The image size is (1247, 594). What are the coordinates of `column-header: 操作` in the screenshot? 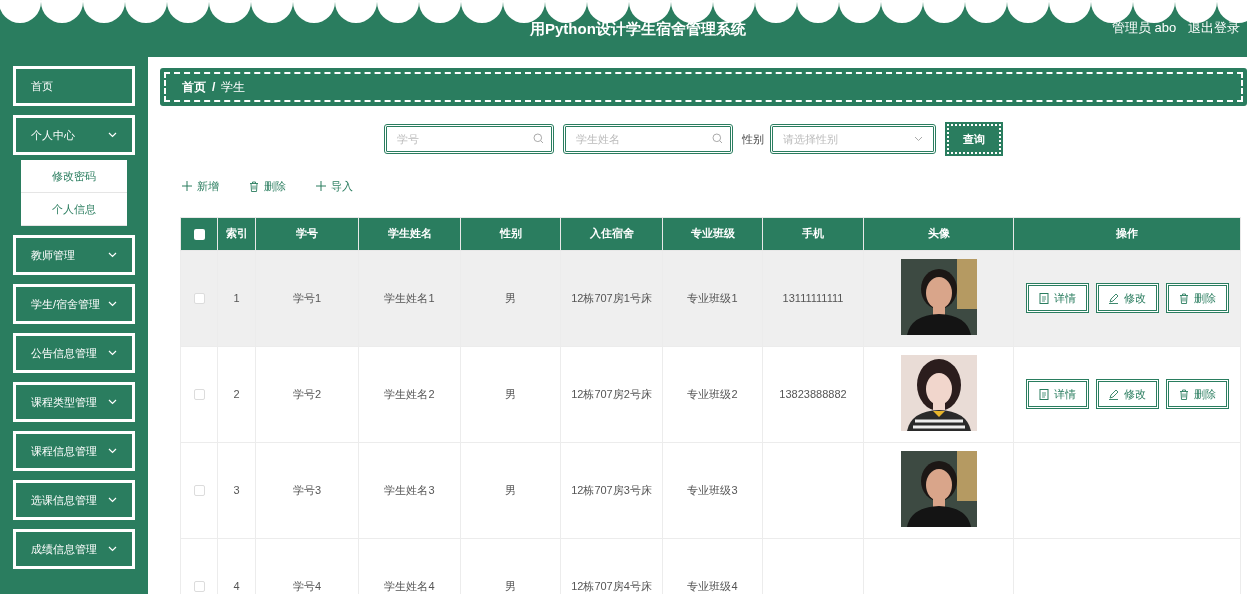 It's located at (1127, 233).